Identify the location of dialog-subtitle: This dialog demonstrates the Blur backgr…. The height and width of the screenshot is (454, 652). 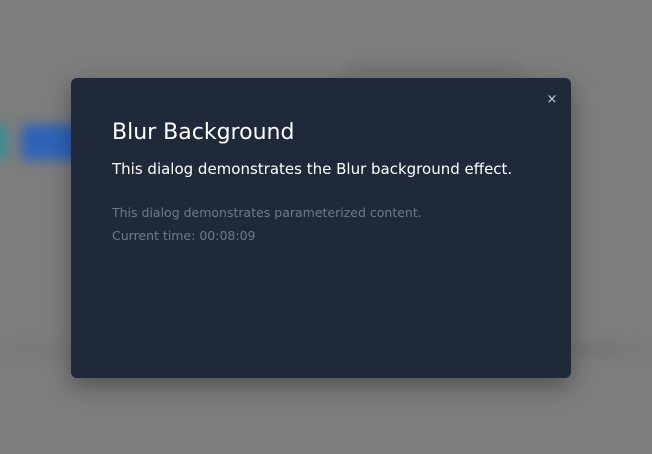
(312, 169).